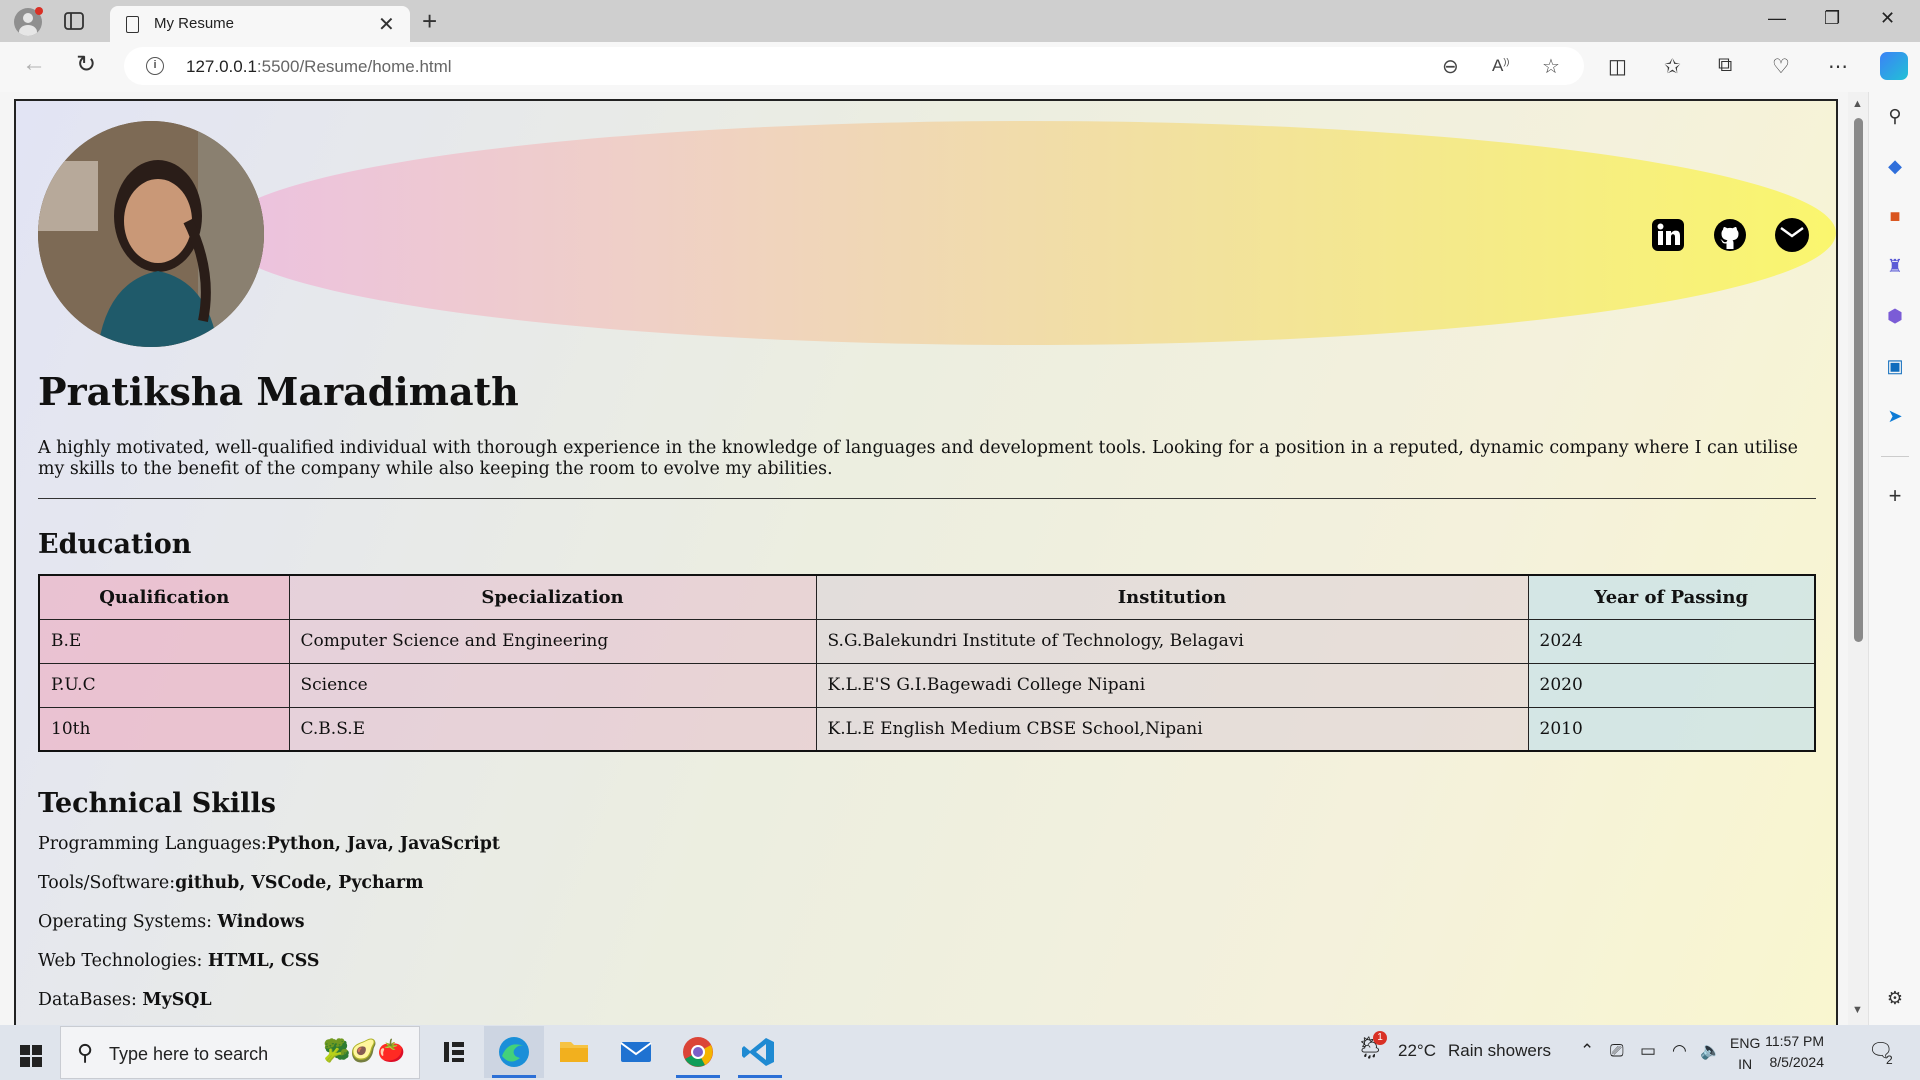 The width and height of the screenshot is (1920, 1080). Describe the element at coordinates (1894, 66) in the screenshot. I see `copilot-icon` at that location.